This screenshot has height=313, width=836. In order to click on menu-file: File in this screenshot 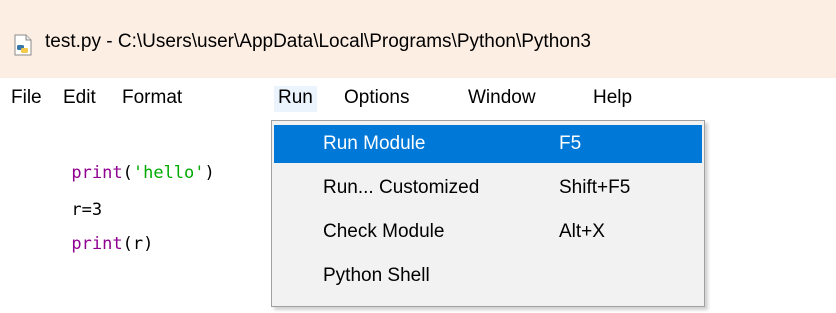, I will do `click(26, 99)`.